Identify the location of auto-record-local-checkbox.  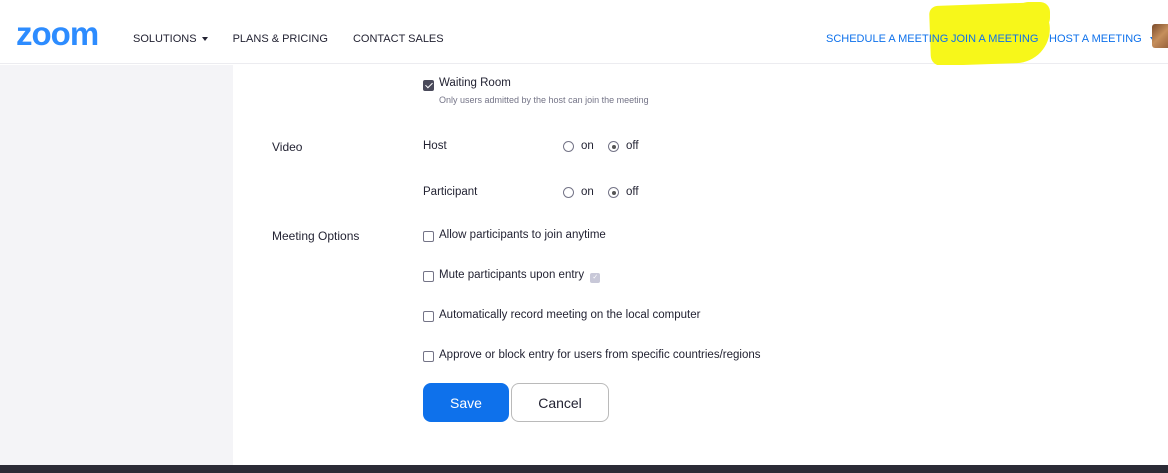
(428, 316).